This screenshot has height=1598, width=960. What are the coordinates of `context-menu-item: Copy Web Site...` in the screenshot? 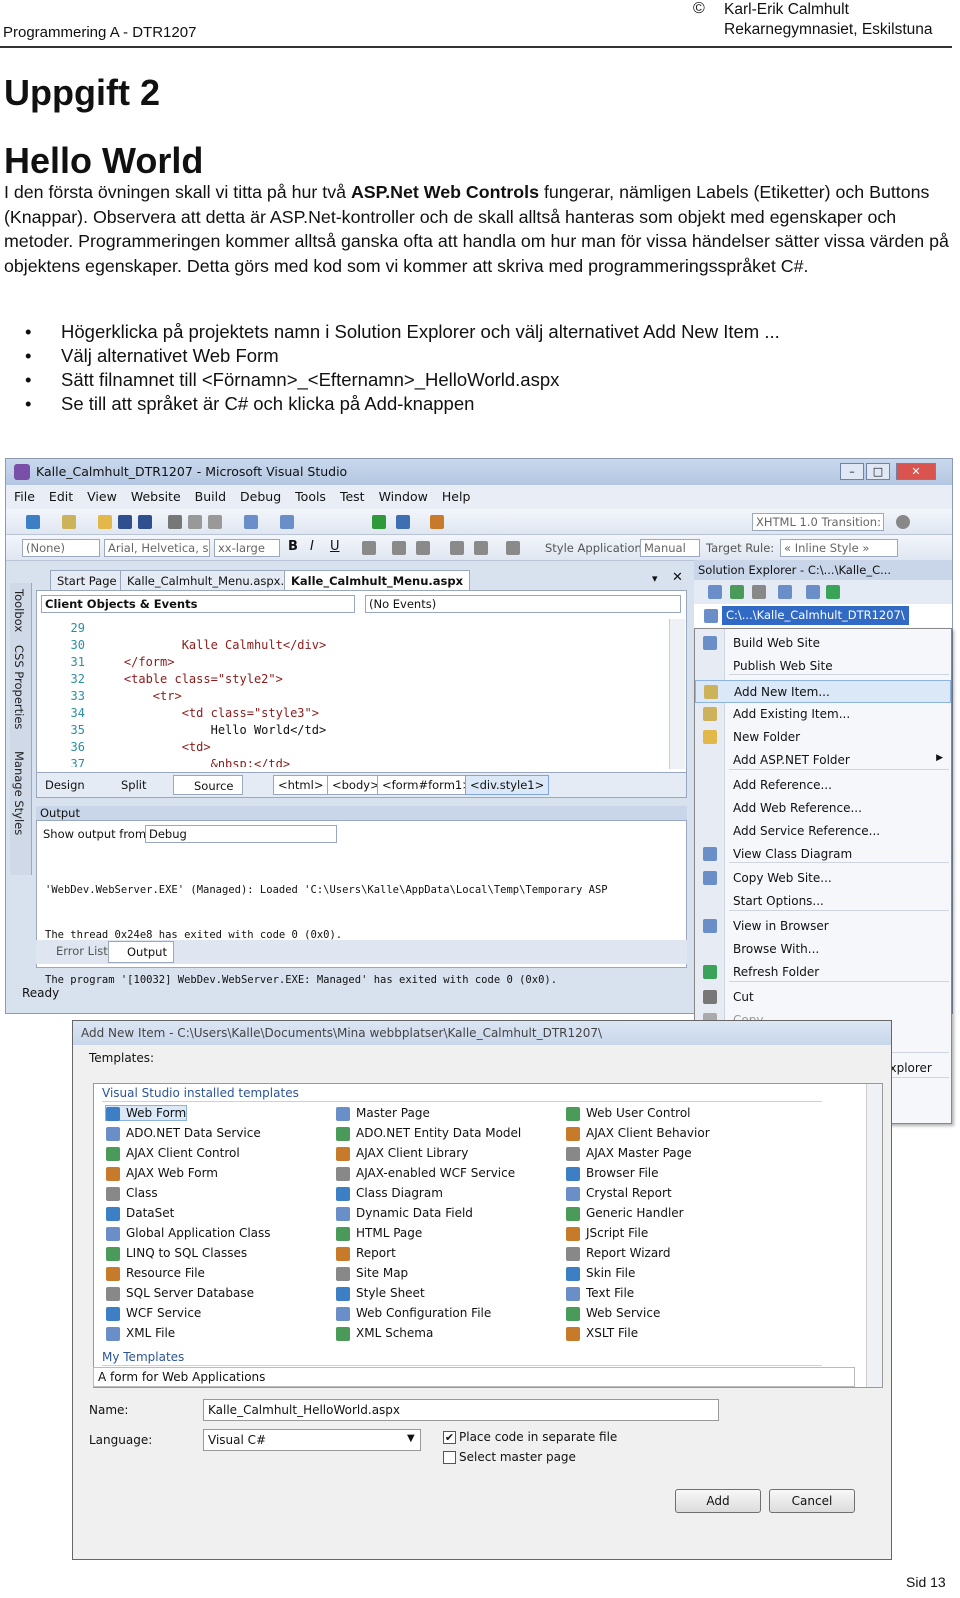 It's located at (823, 878).